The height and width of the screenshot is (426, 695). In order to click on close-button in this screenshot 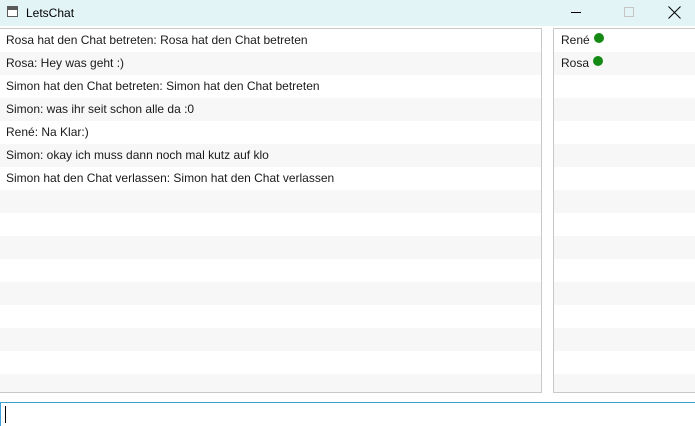, I will do `click(672, 13)`.